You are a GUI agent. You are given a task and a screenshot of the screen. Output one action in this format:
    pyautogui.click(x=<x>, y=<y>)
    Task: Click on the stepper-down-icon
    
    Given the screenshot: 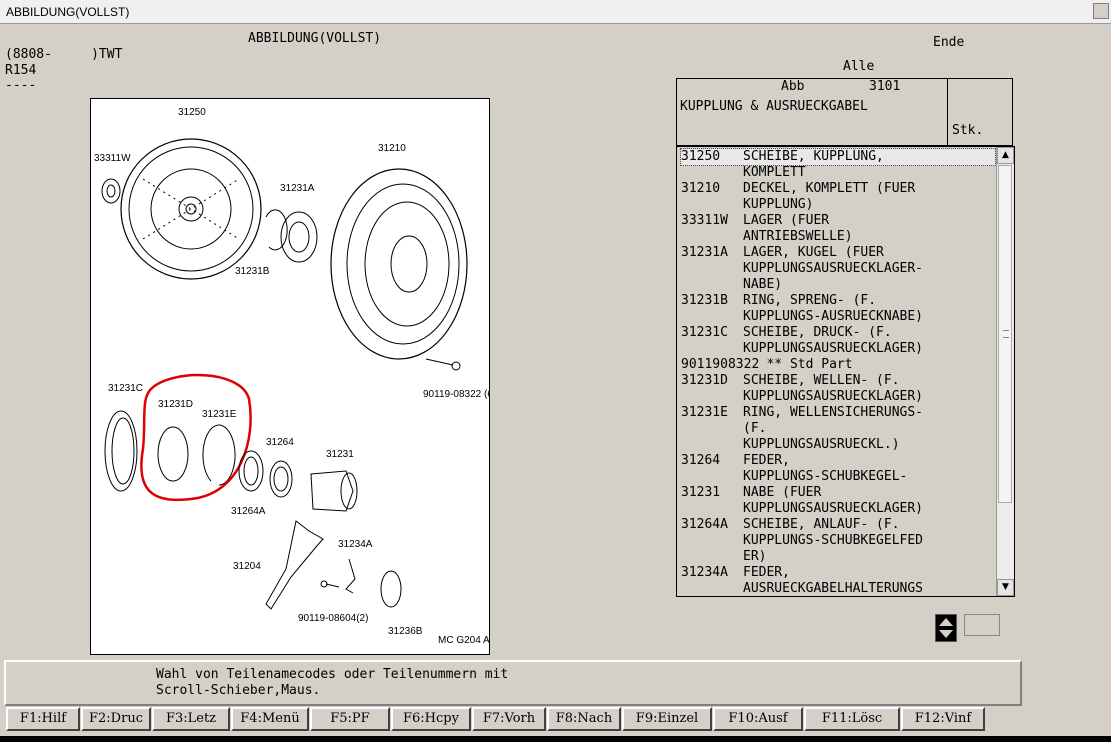 What is the action you would take?
    pyautogui.click(x=946, y=634)
    